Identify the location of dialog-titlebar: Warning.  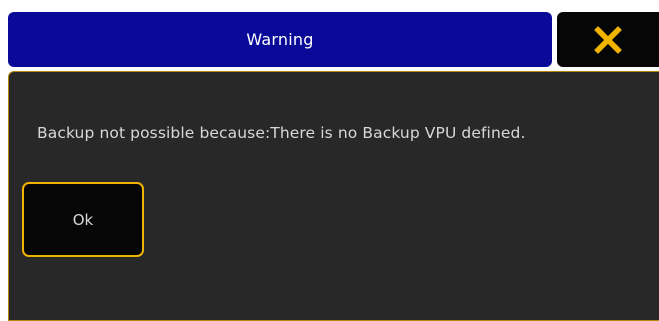
(280, 39).